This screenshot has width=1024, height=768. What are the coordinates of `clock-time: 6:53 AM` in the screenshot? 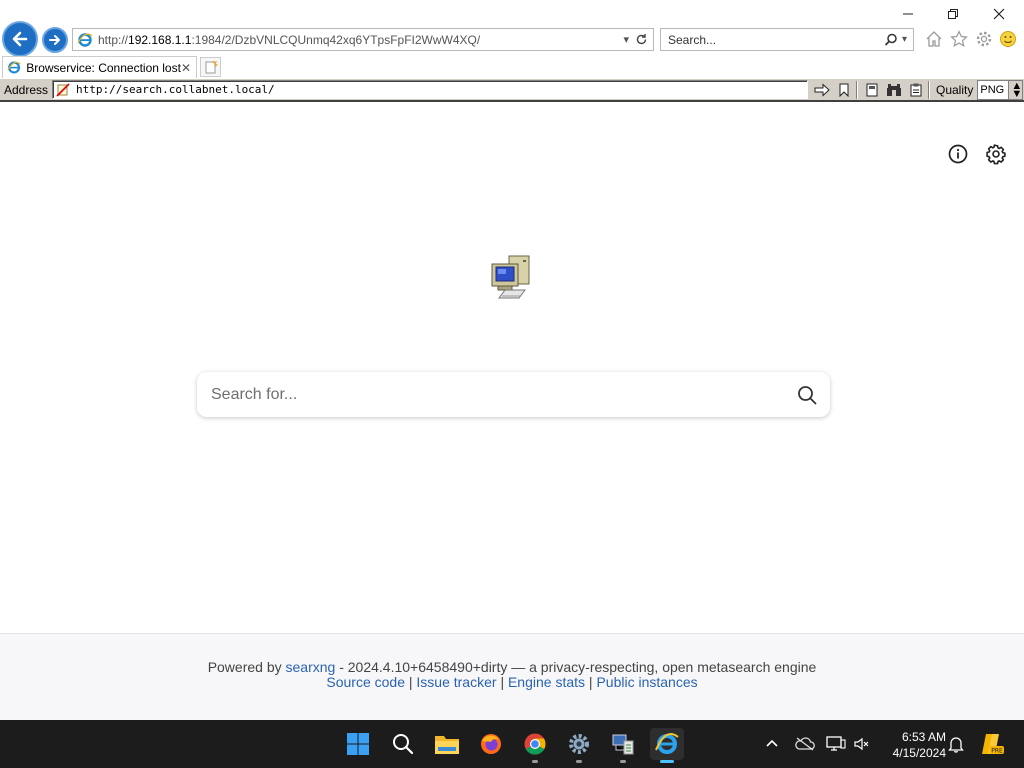 It's located at (923, 737).